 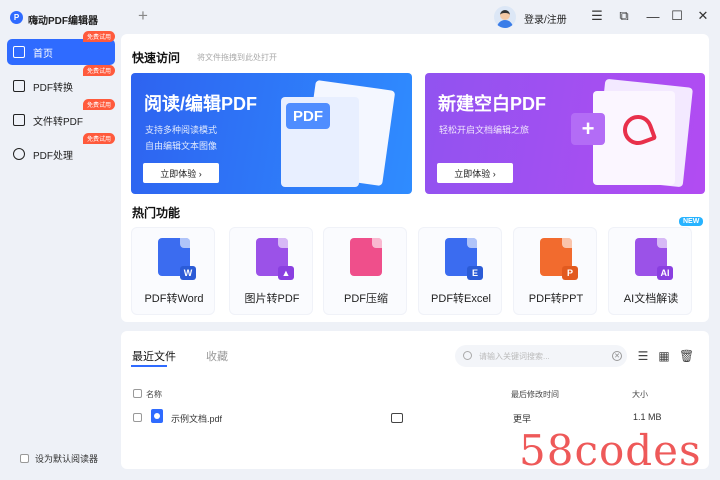 I want to click on pdf-tag-icon: PDF, so click(x=308, y=116).